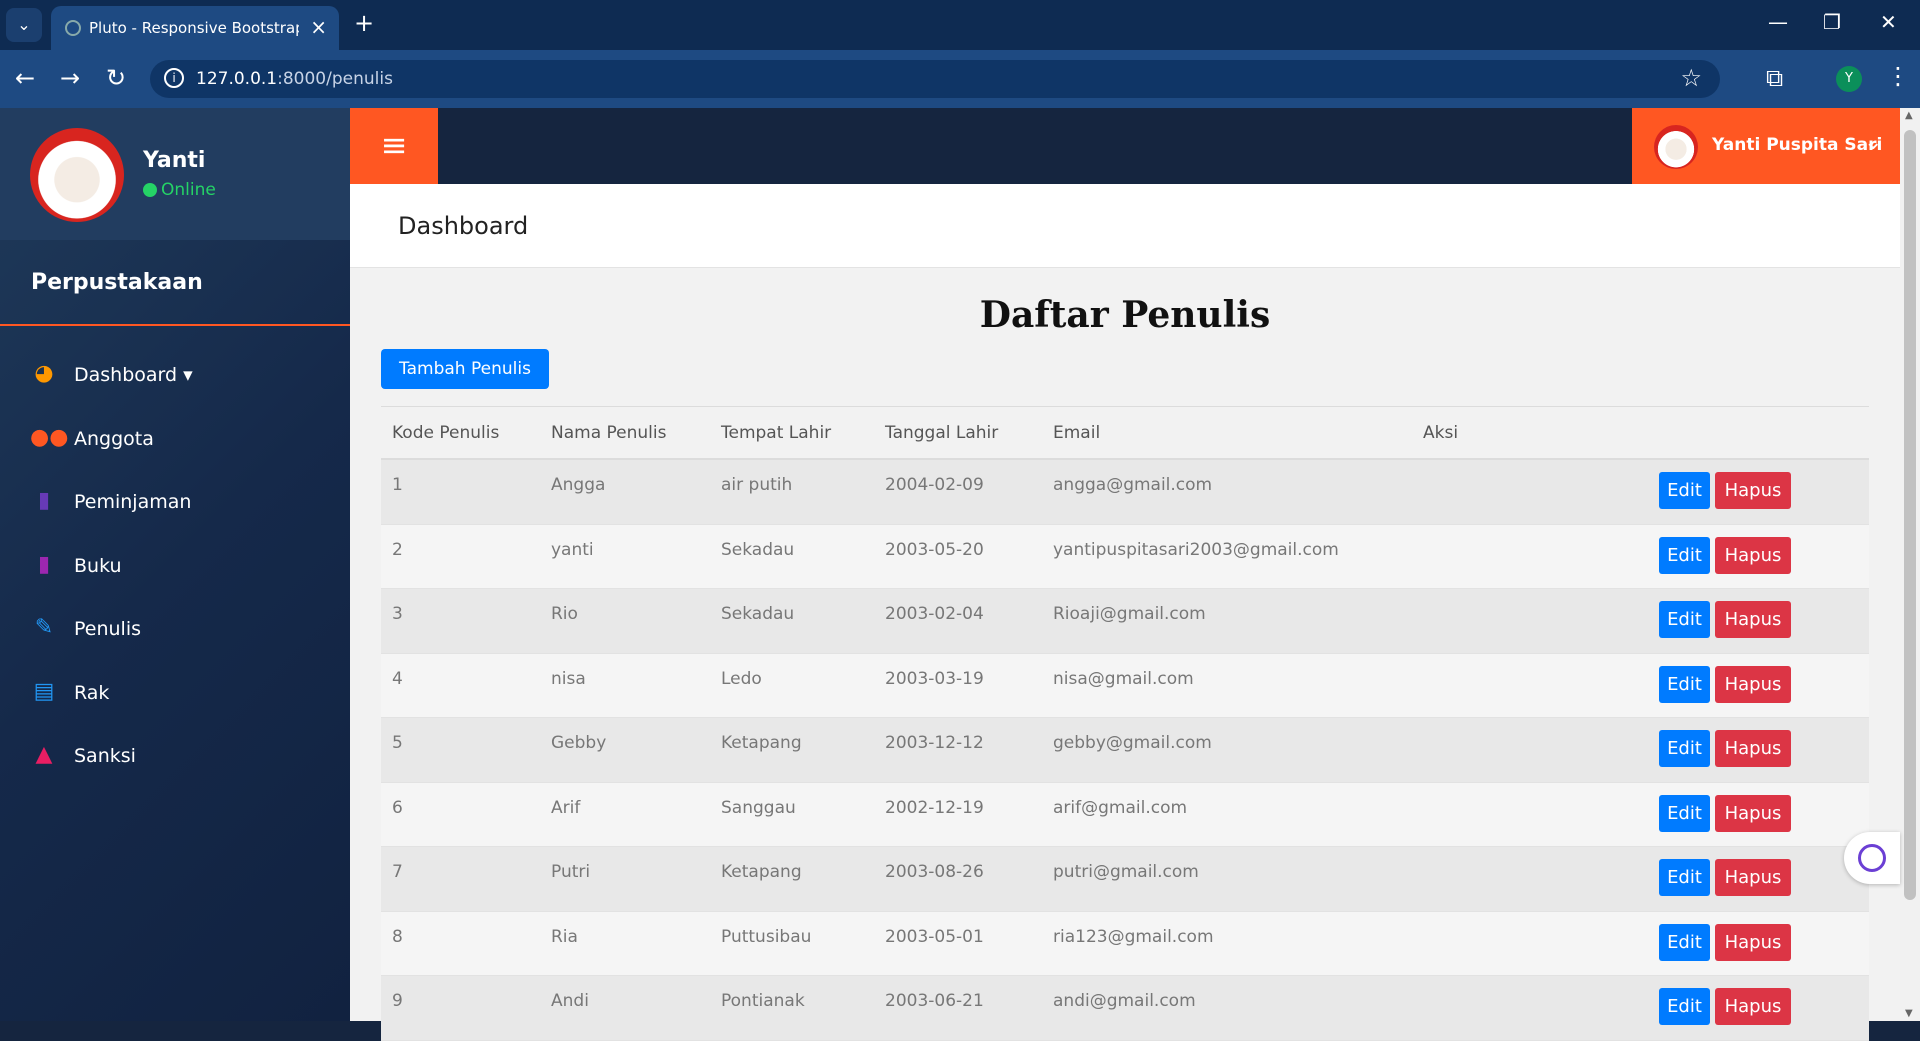 The width and height of the screenshot is (1920, 1041). What do you see at coordinates (397, 743) in the screenshot?
I see `cell-kode: 5` at bounding box center [397, 743].